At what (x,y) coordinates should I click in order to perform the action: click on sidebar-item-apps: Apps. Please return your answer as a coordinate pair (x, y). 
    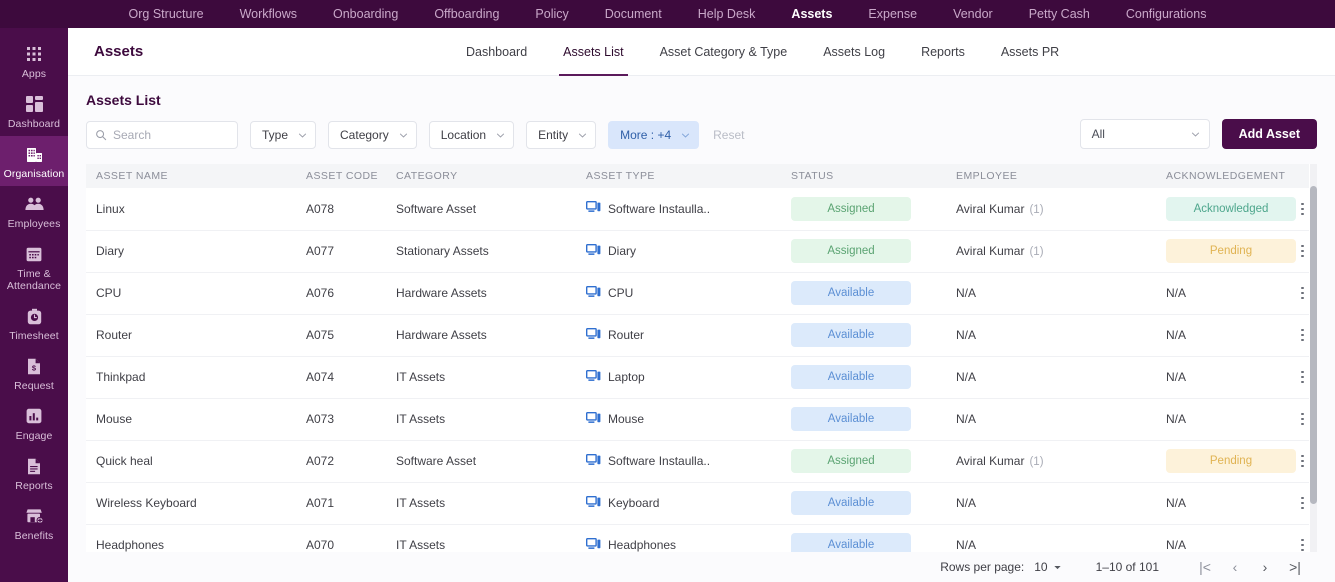
    Looking at the image, I should click on (34, 61).